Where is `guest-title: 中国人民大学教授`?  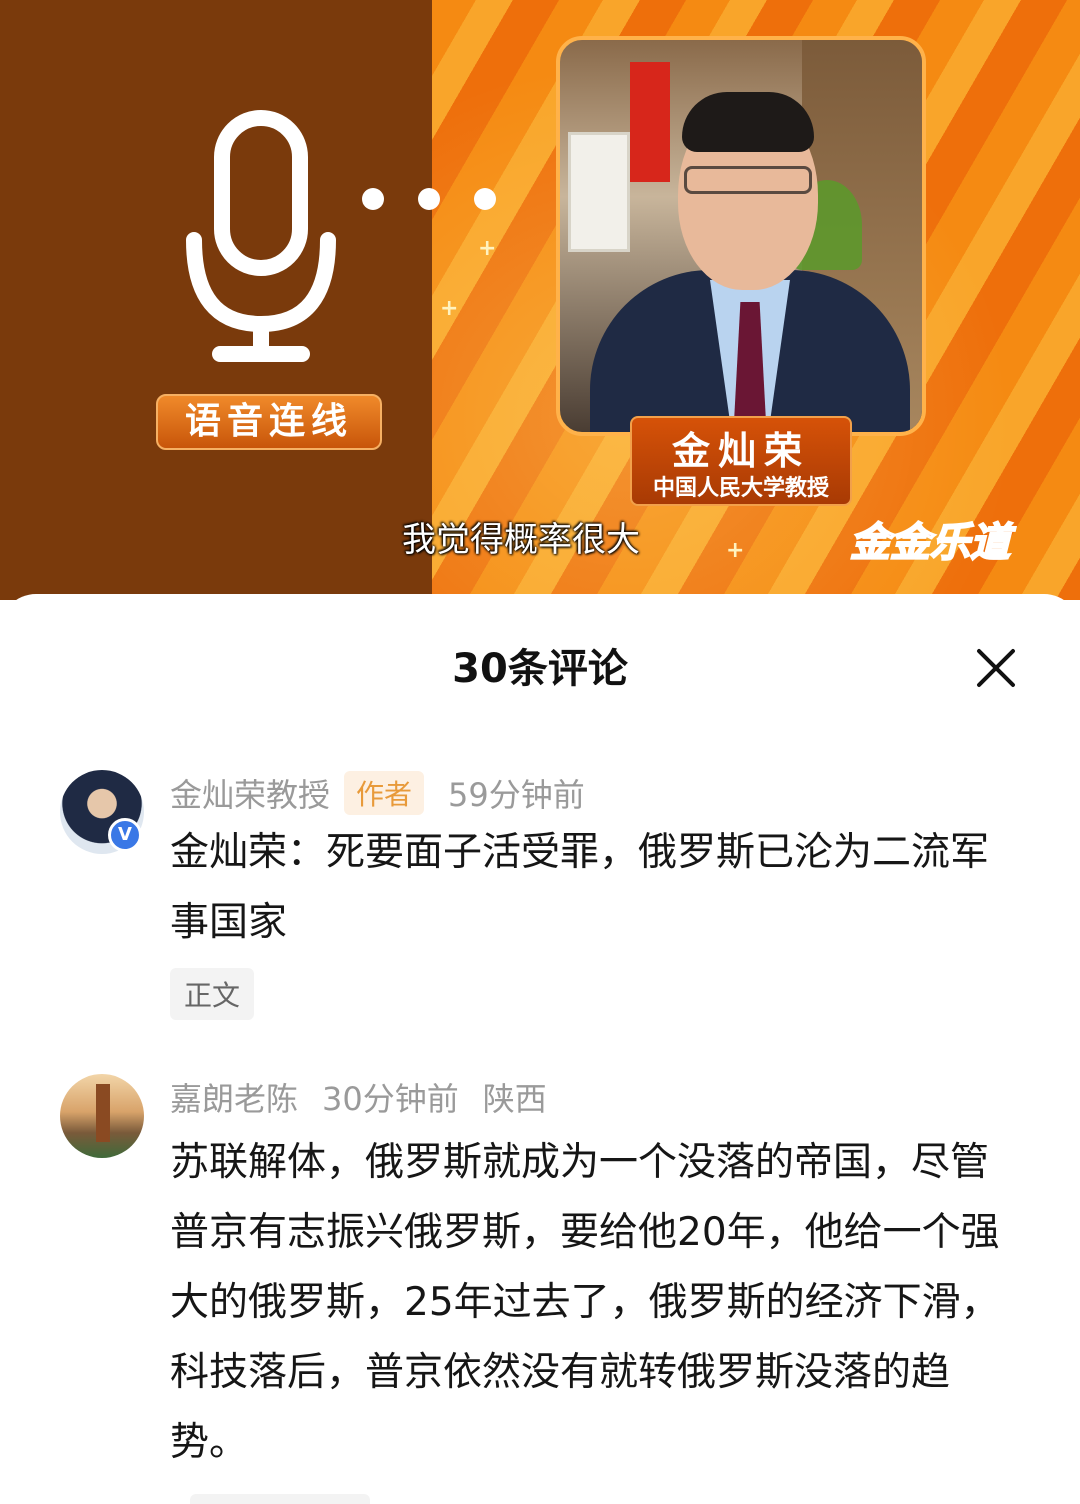 guest-title: 中国人民大学教授 is located at coordinates (740, 488).